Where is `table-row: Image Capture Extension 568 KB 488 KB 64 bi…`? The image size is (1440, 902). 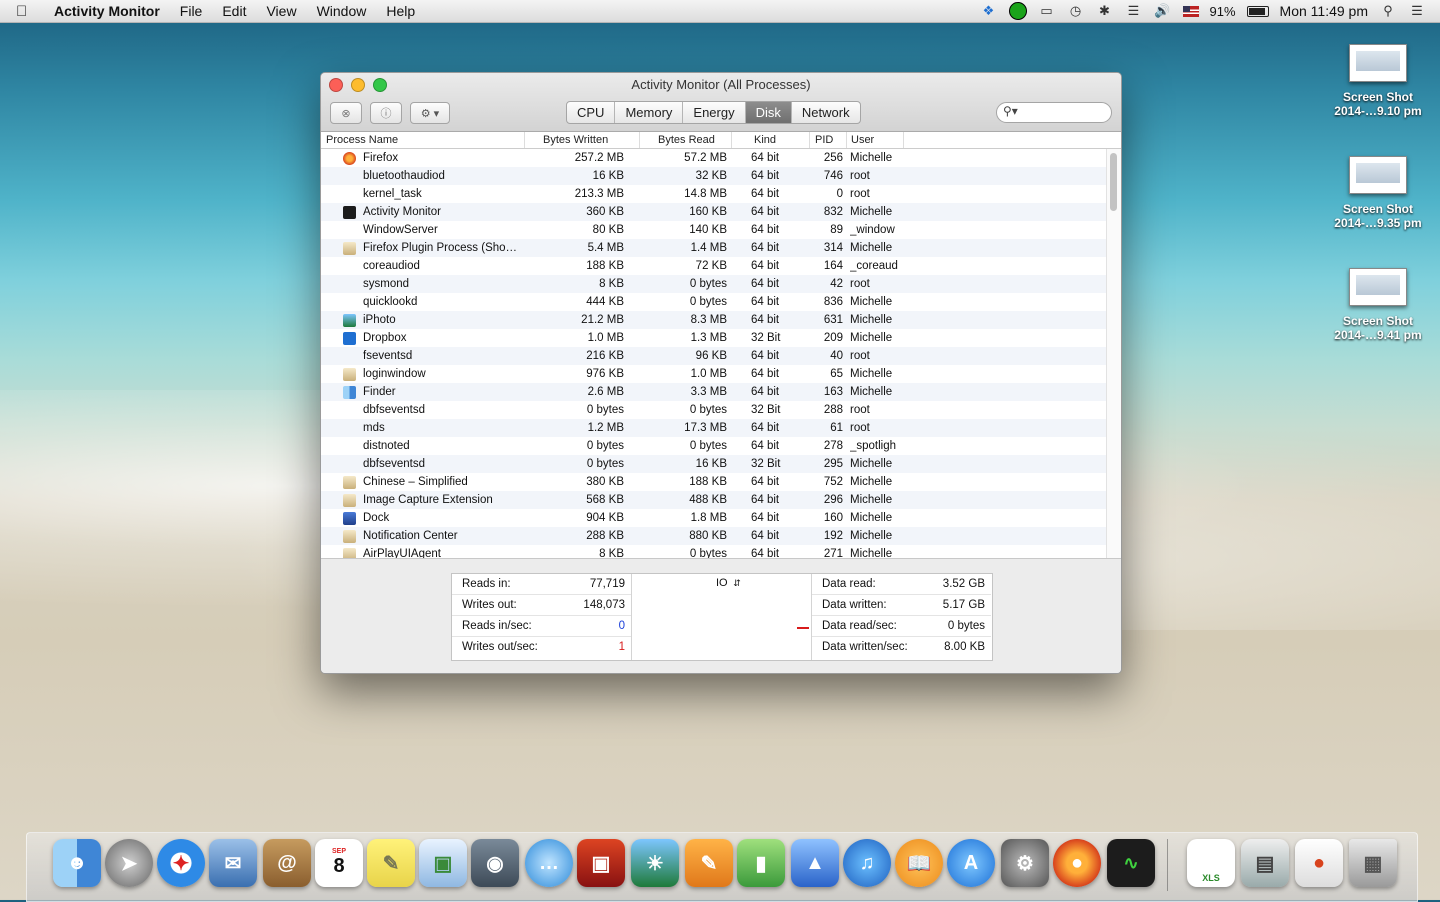 table-row: Image Capture Extension 568 KB 488 KB 64 bi… is located at coordinates (721, 500).